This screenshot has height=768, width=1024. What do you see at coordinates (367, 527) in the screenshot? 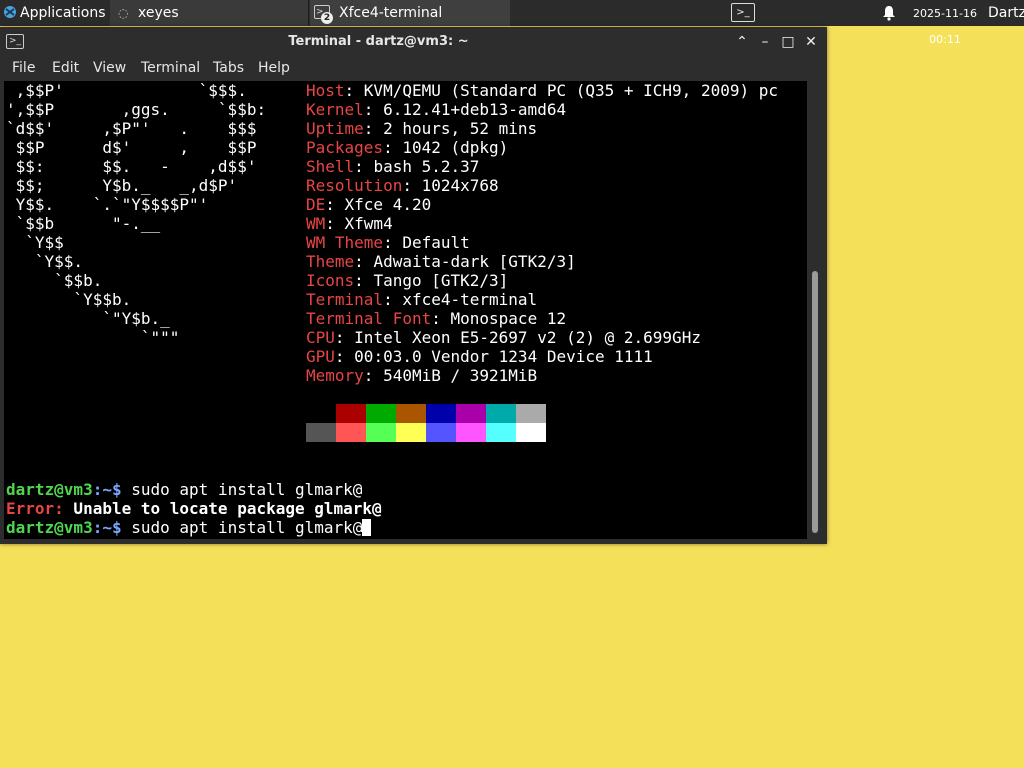
I see `text-cursor` at bounding box center [367, 527].